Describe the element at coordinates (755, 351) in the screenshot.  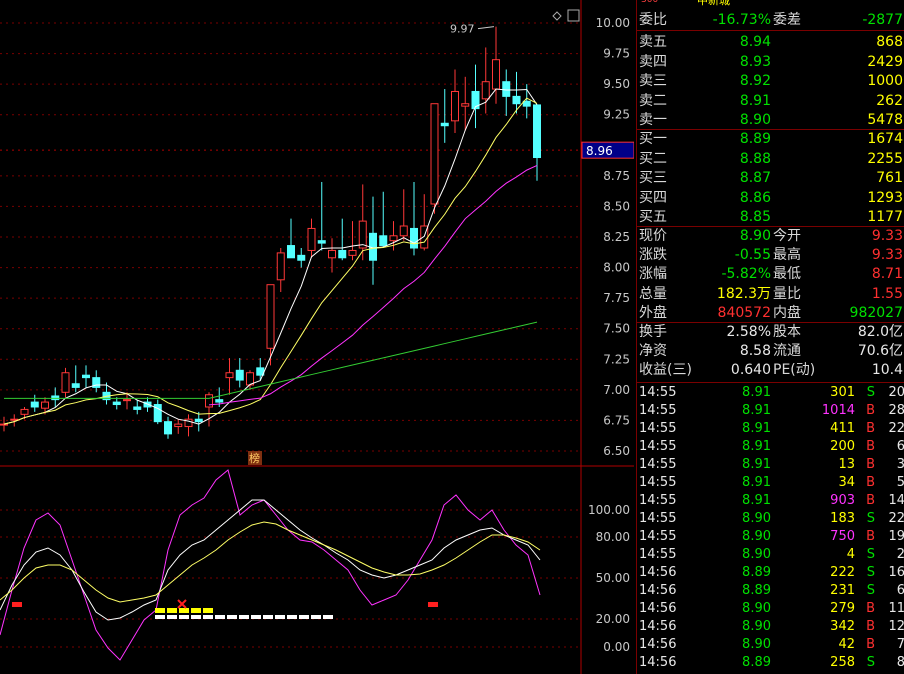
I see `fund-value: 8.58` at that location.